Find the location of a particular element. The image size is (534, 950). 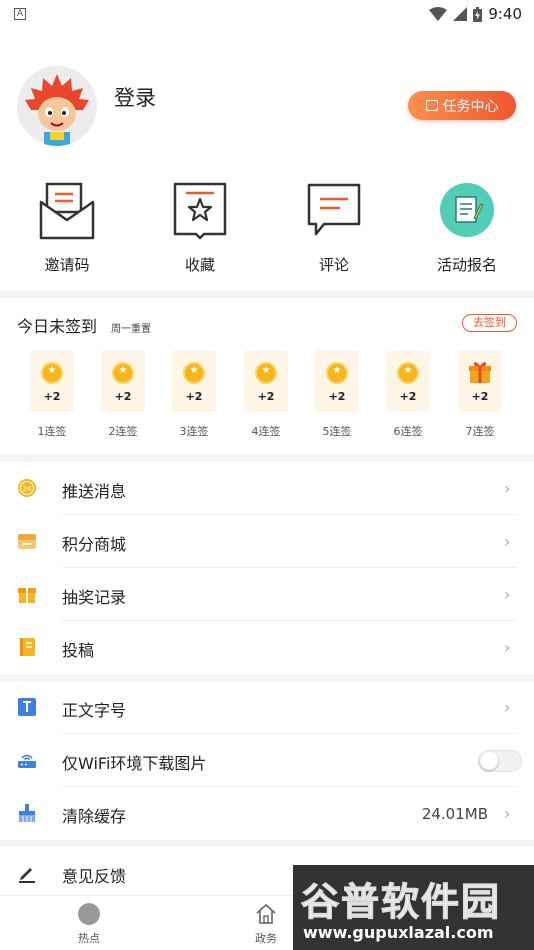

pen-icon is located at coordinates (27, 875).